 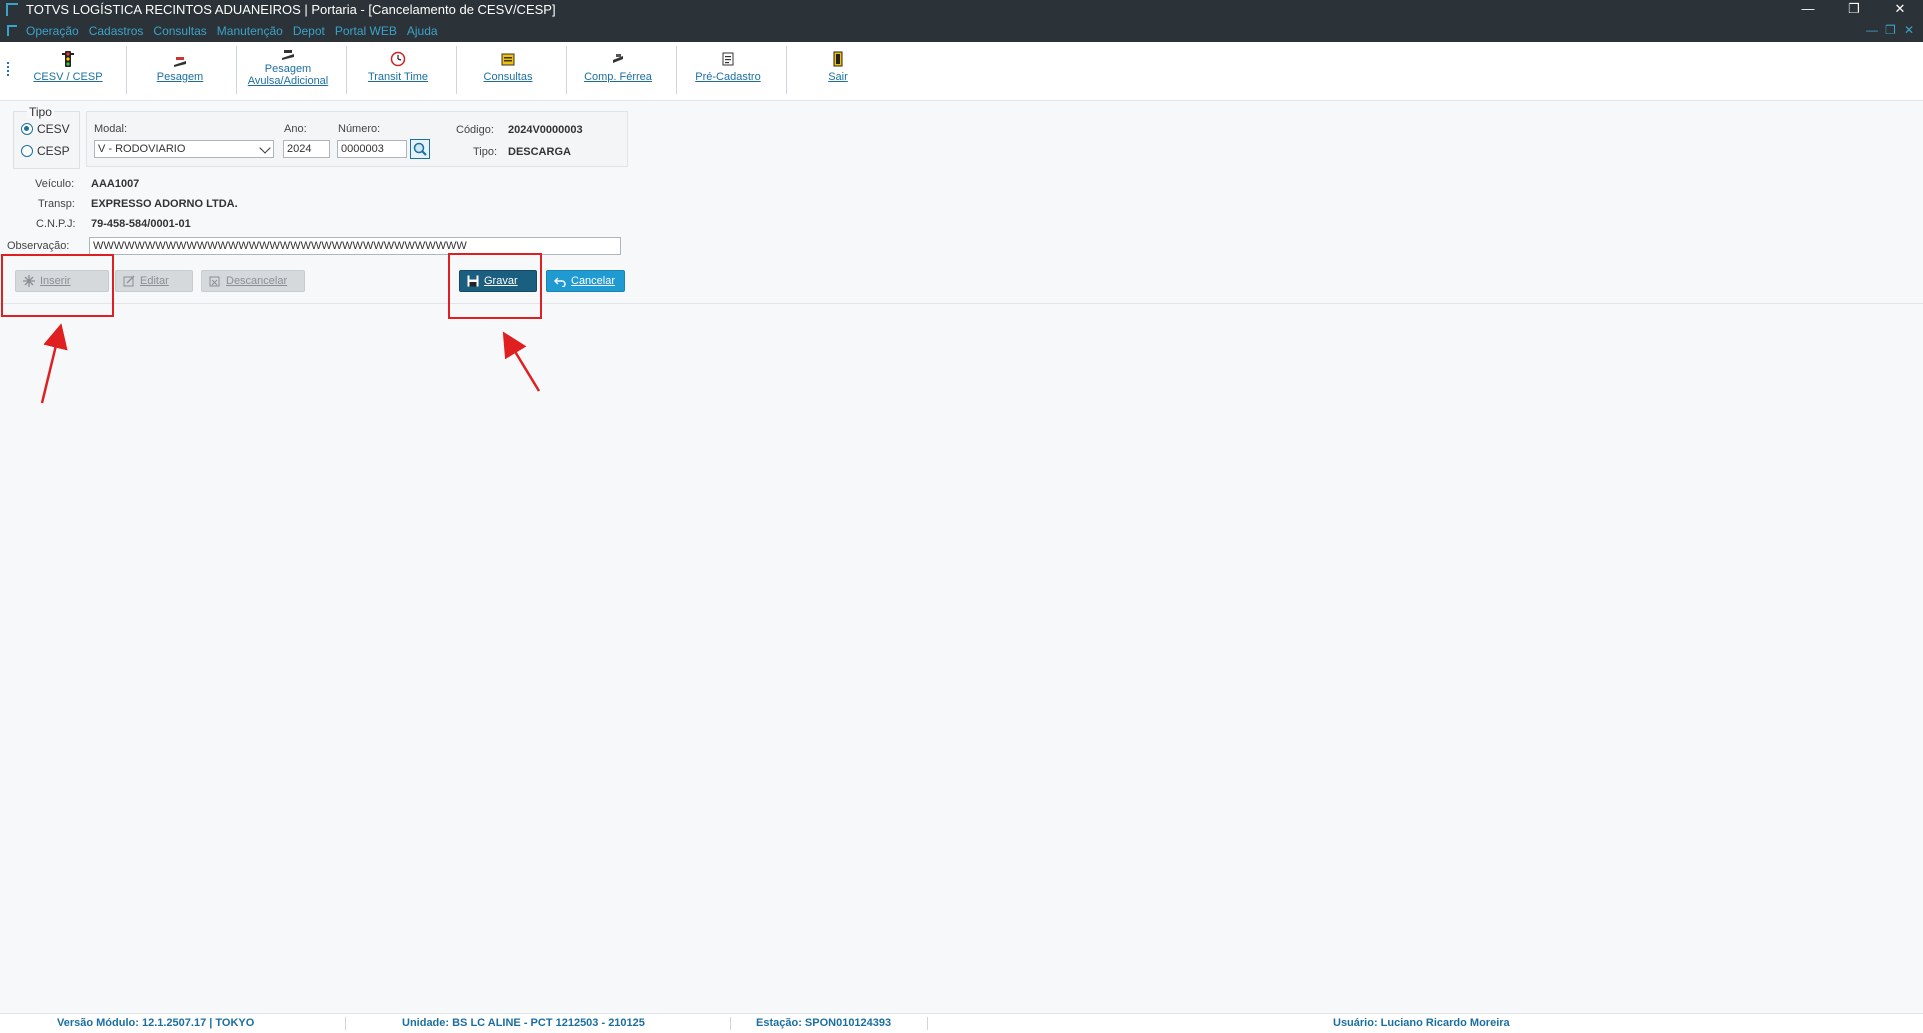 I want to click on radio-cesp: CESP, so click(x=45, y=151).